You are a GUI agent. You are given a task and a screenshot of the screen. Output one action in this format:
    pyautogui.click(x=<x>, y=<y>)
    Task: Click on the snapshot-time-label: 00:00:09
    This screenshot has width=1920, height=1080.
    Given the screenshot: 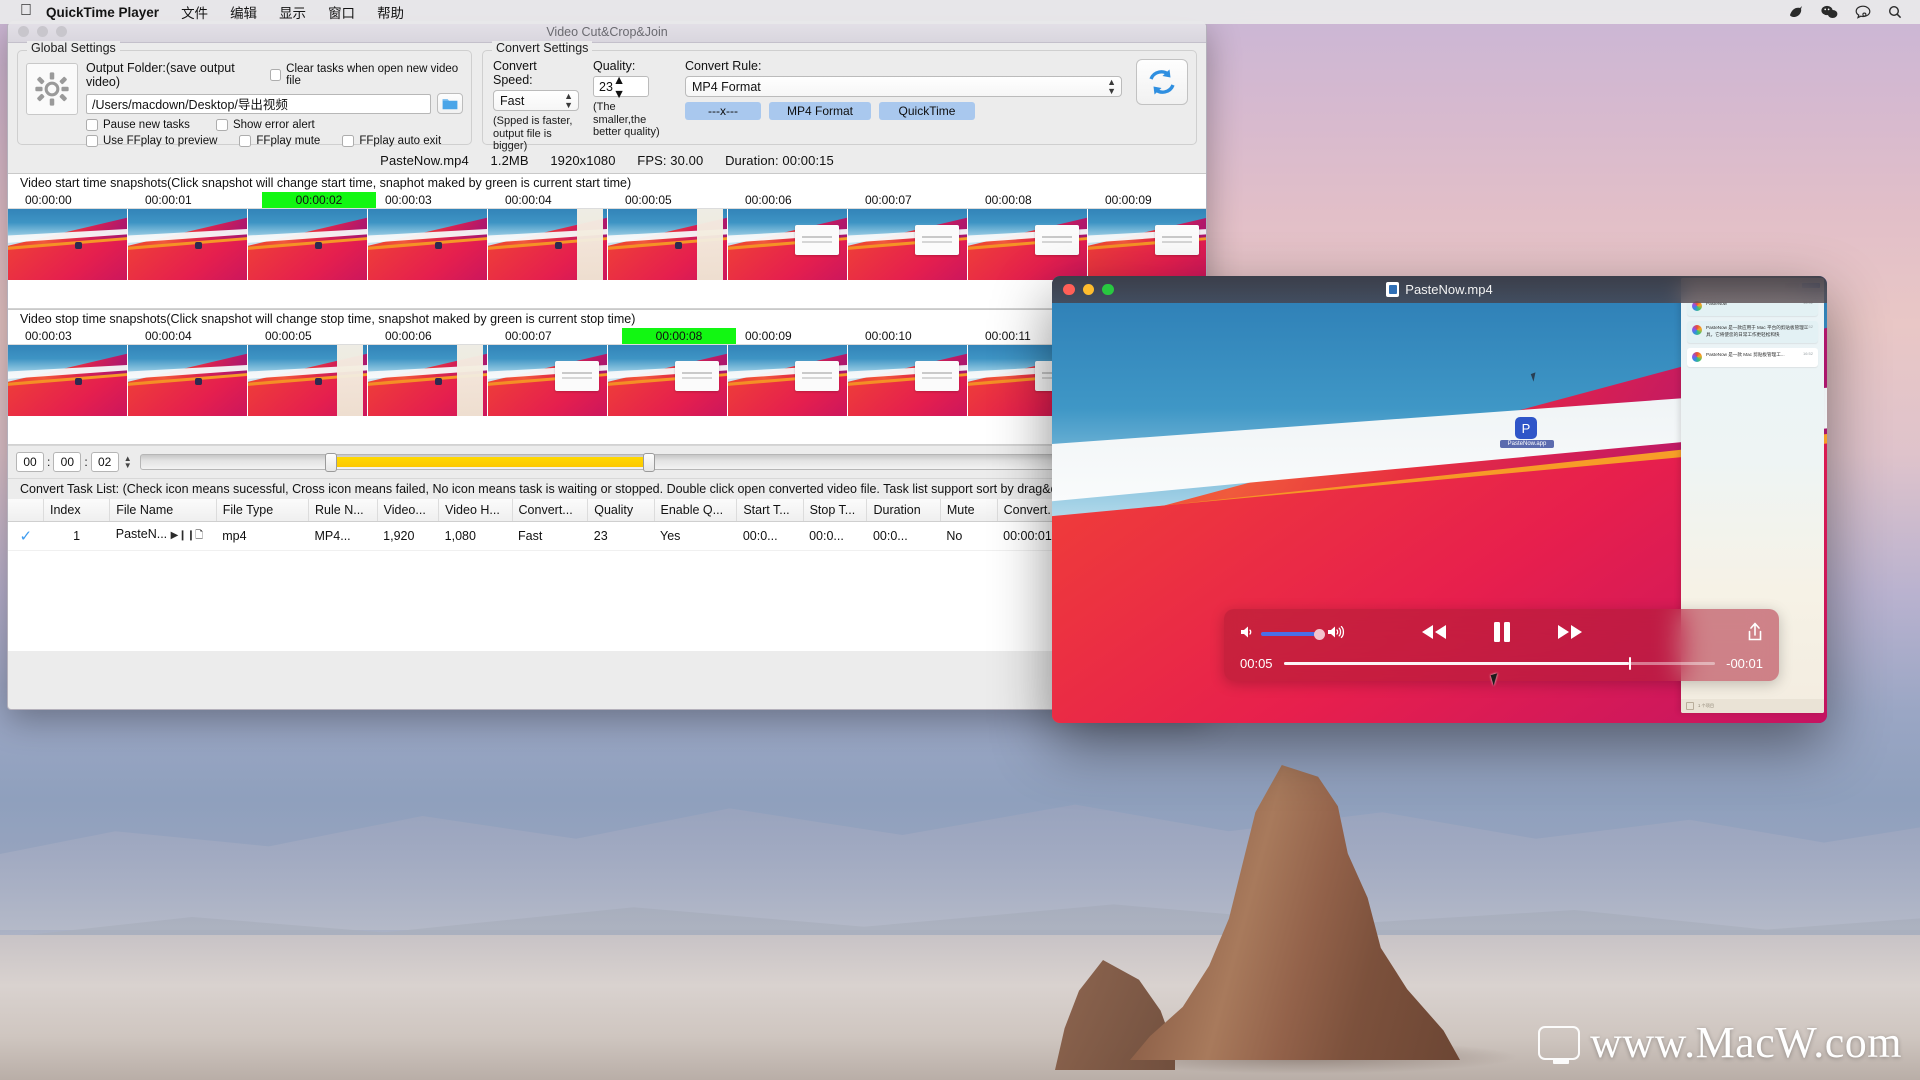 What is the action you would take?
    pyautogui.click(x=768, y=336)
    